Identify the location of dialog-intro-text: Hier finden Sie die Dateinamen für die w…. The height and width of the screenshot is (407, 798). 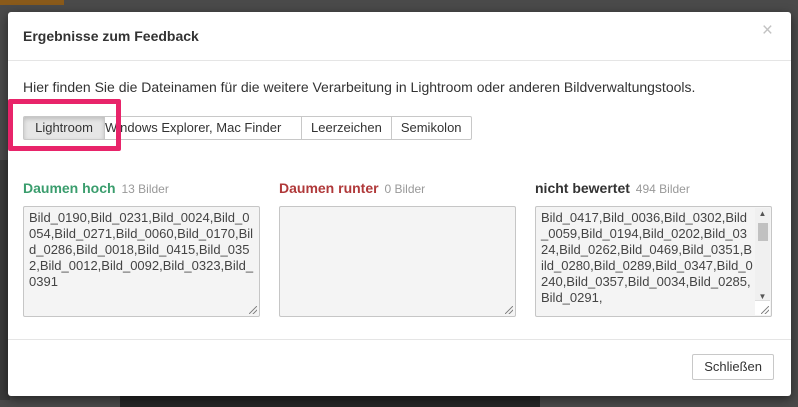
(359, 87).